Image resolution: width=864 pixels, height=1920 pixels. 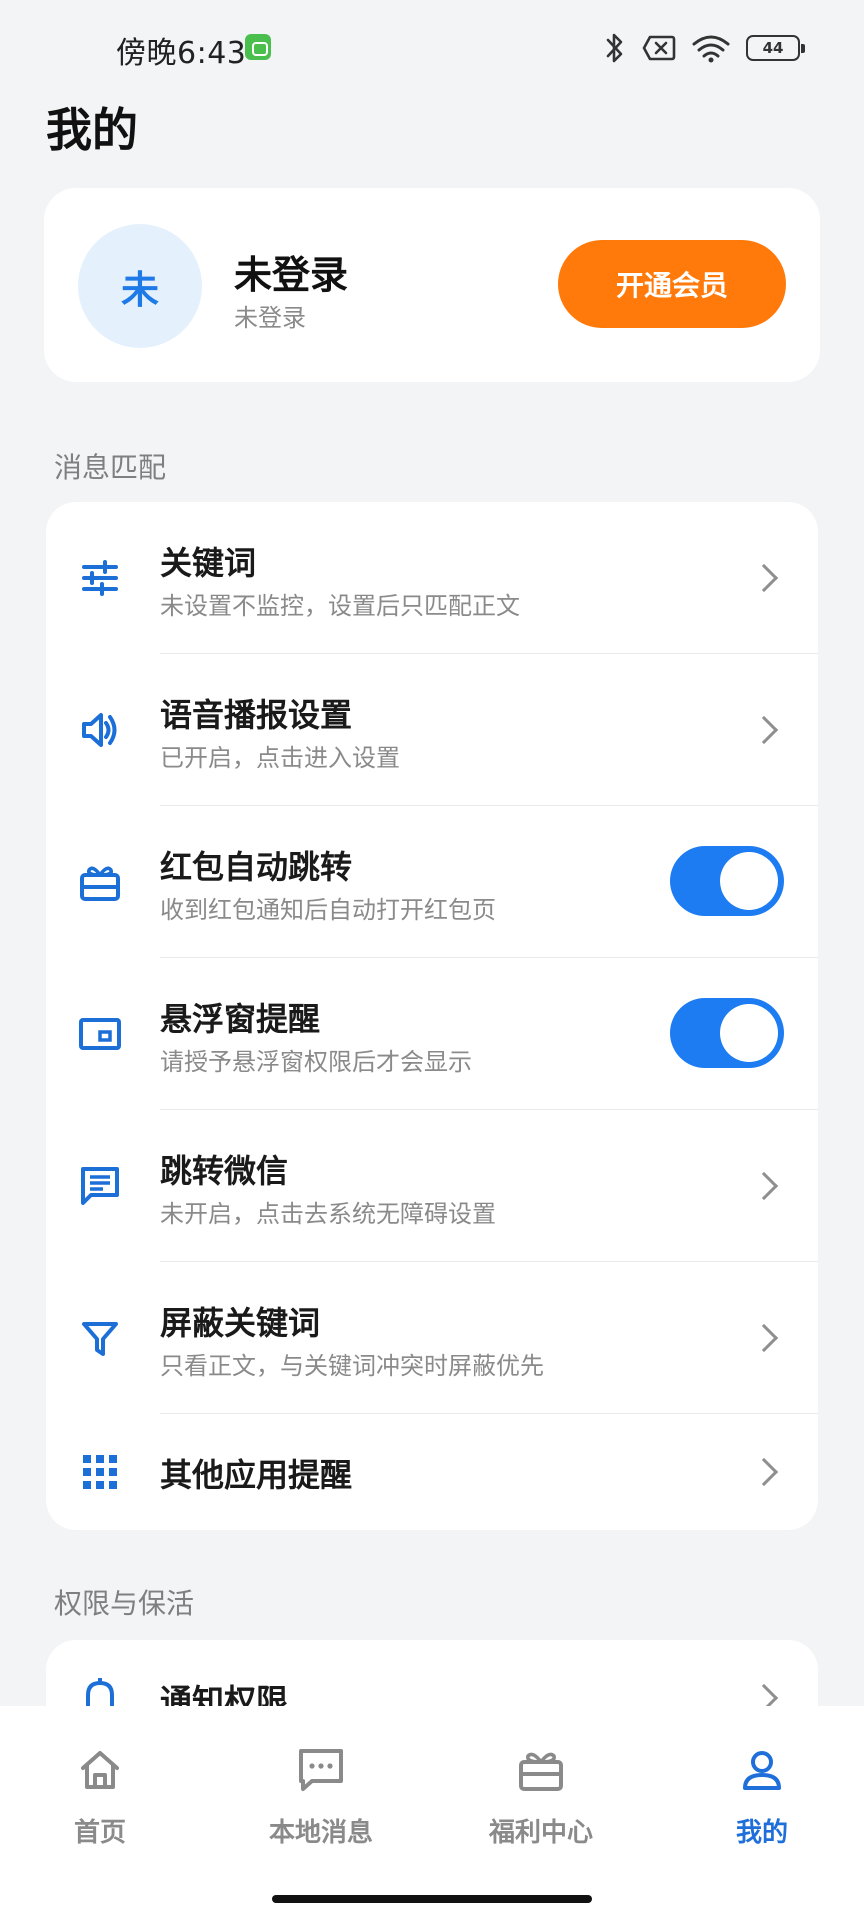 What do you see at coordinates (100, 1770) in the screenshot?
I see `home-icon` at bounding box center [100, 1770].